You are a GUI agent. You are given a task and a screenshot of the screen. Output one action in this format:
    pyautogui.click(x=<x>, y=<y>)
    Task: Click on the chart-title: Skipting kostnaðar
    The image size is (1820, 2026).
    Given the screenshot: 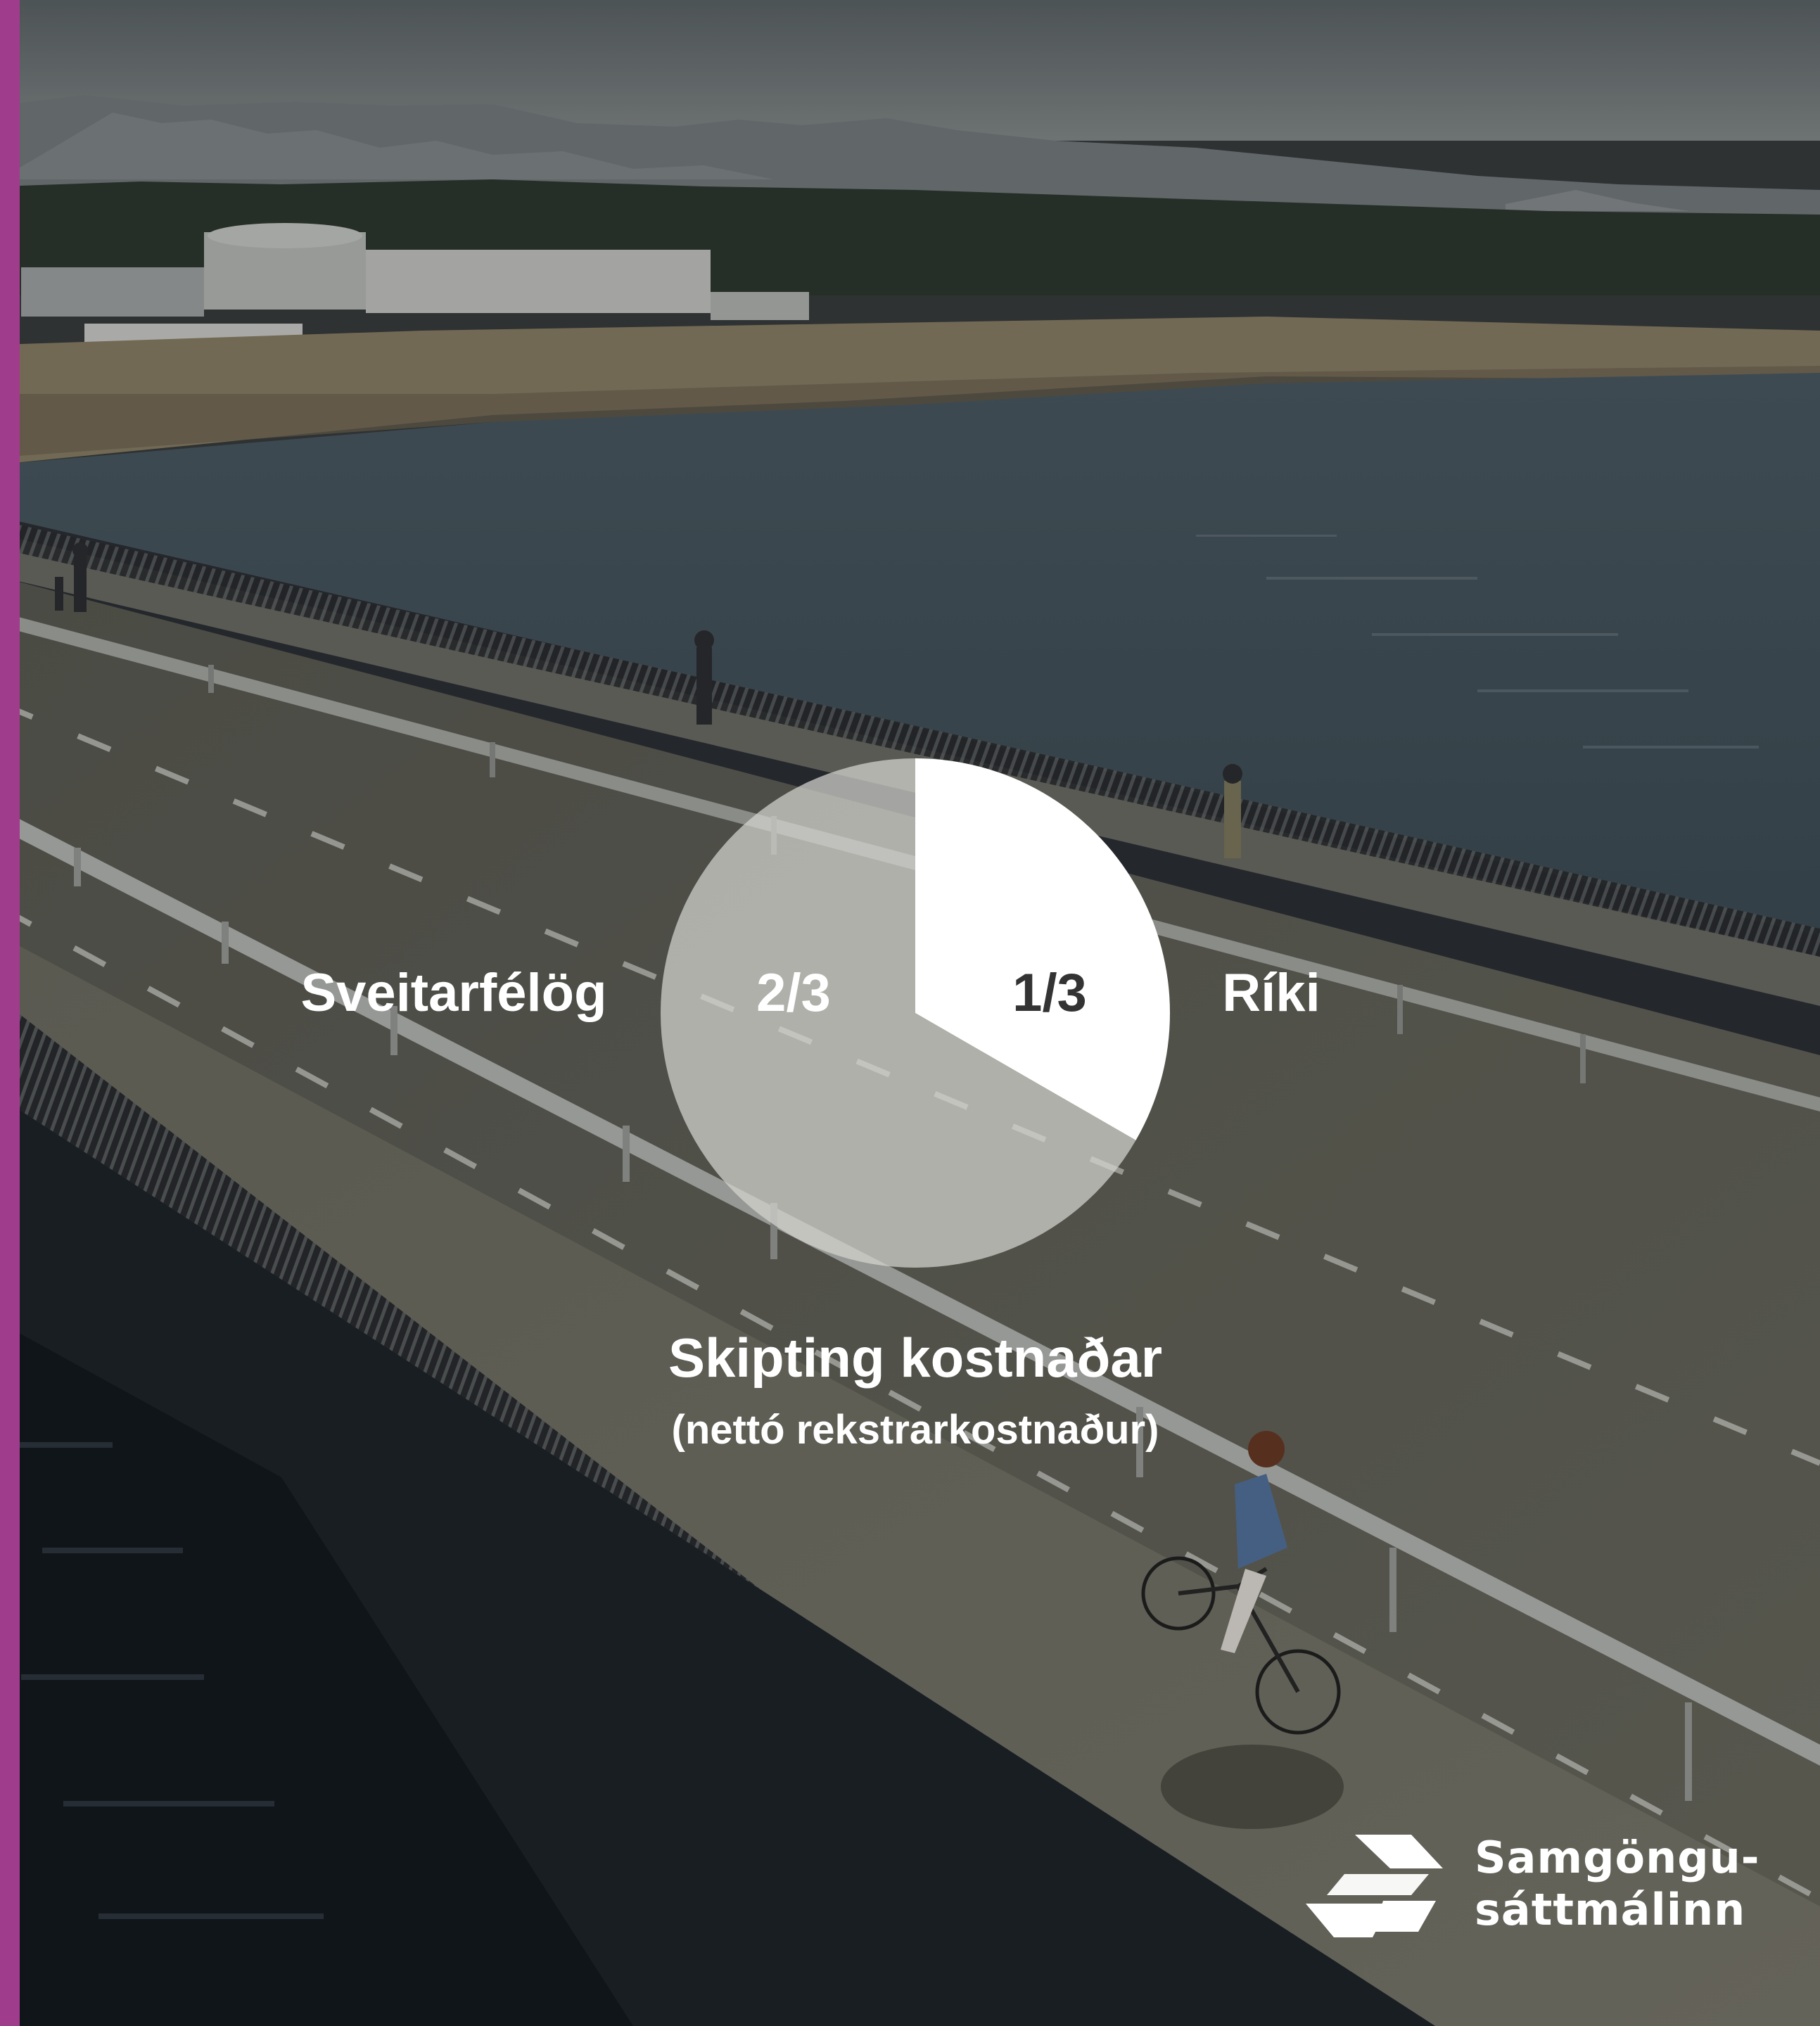 What is the action you would take?
    pyautogui.click(x=915, y=1358)
    